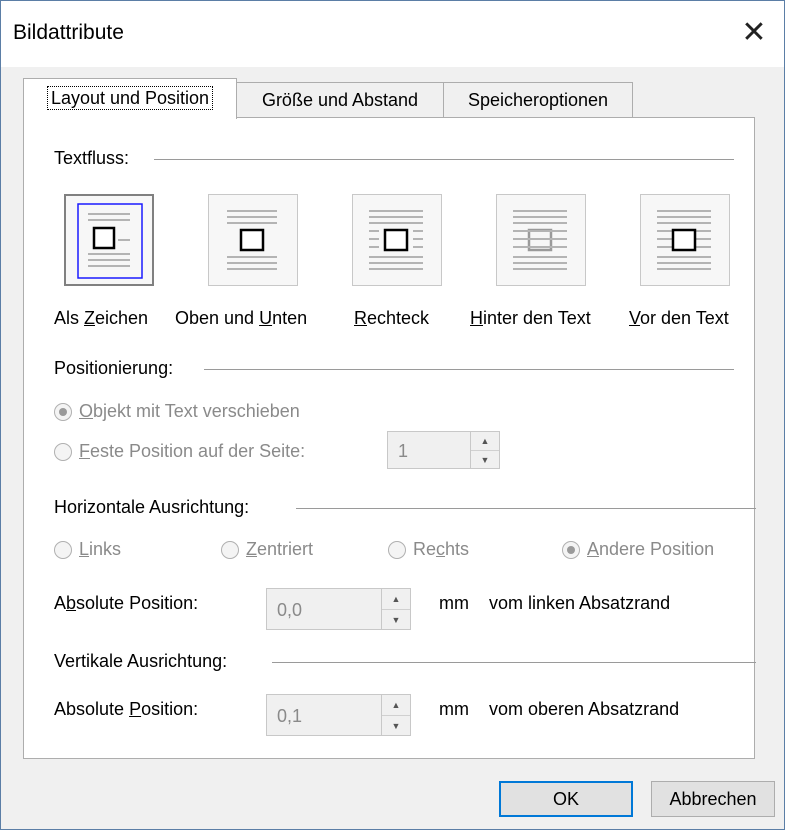 The width and height of the screenshot is (785, 830). What do you see at coordinates (68, 32) in the screenshot?
I see `window-title: Bildattribute` at bounding box center [68, 32].